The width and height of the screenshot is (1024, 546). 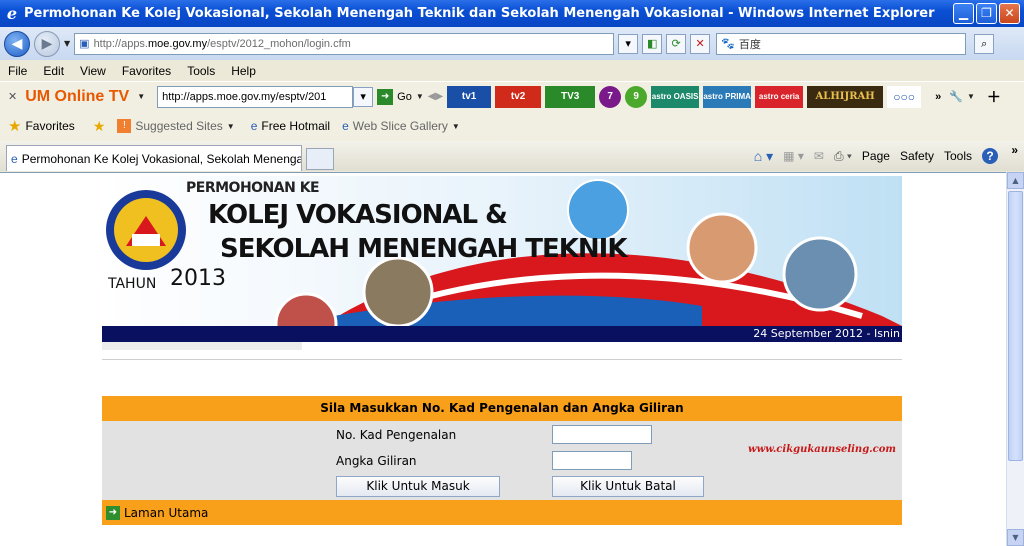 I want to click on sub-bar, so click(x=502, y=351).